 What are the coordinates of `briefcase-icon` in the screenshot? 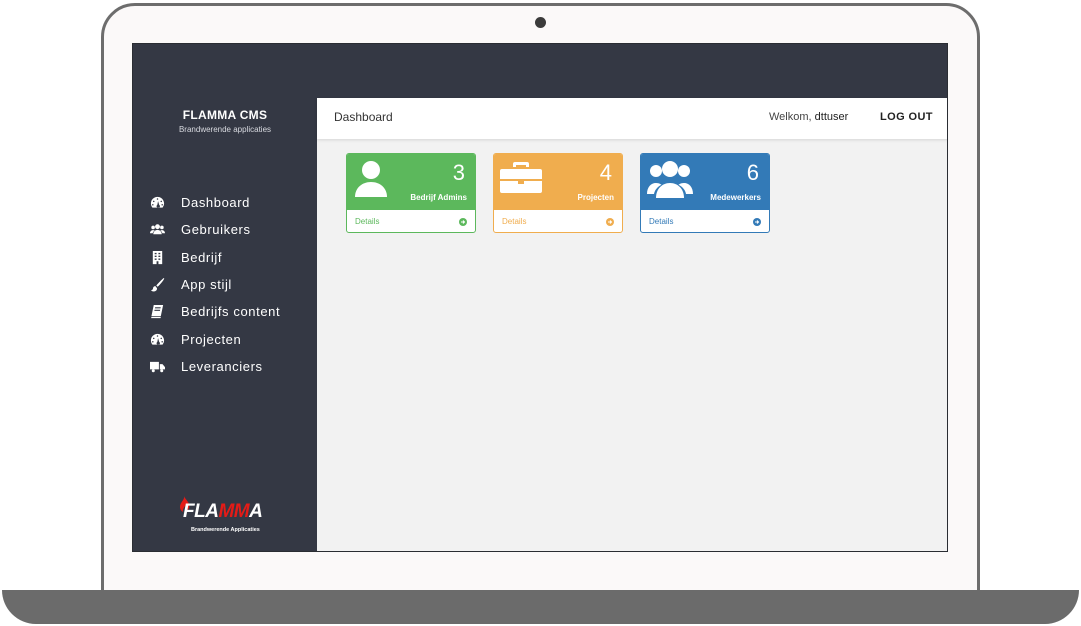 It's located at (521, 177).